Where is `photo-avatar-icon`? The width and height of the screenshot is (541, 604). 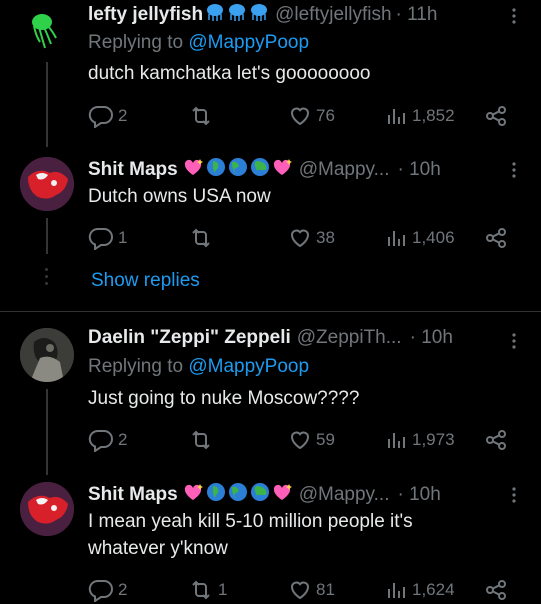 photo-avatar-icon is located at coordinates (47, 355).